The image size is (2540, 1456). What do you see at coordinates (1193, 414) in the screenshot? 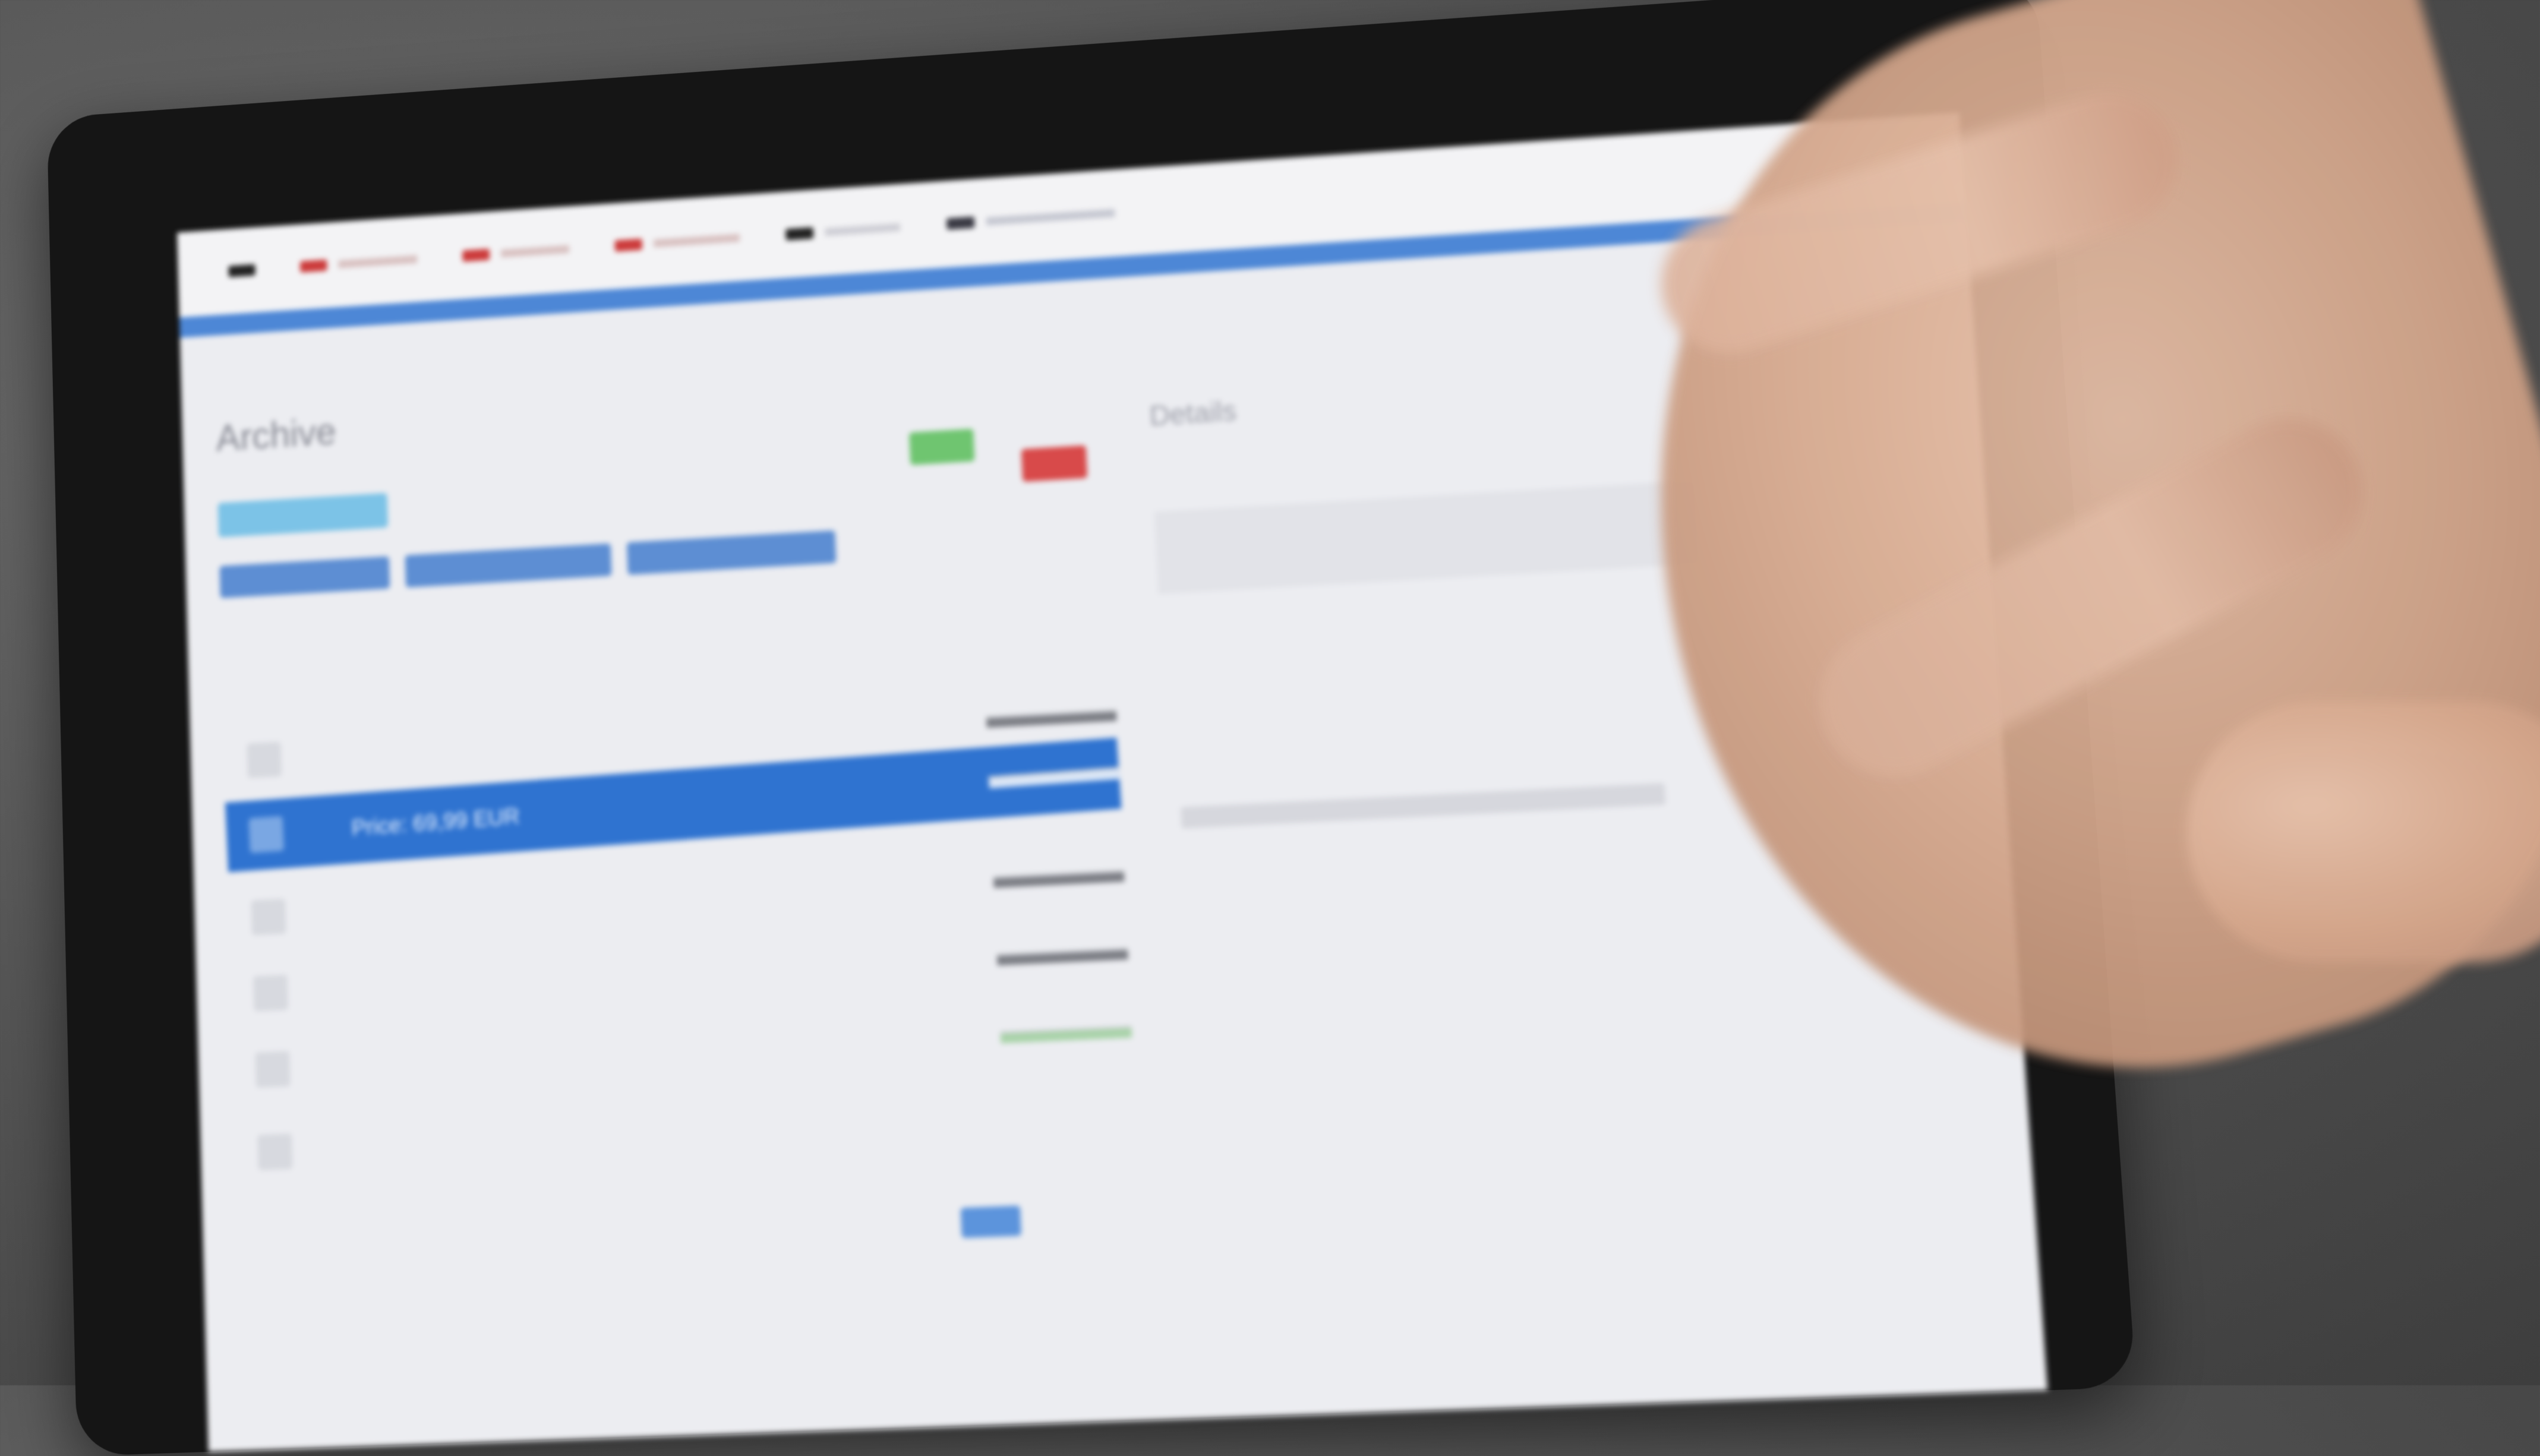
I see `side-panel-title: Details` at bounding box center [1193, 414].